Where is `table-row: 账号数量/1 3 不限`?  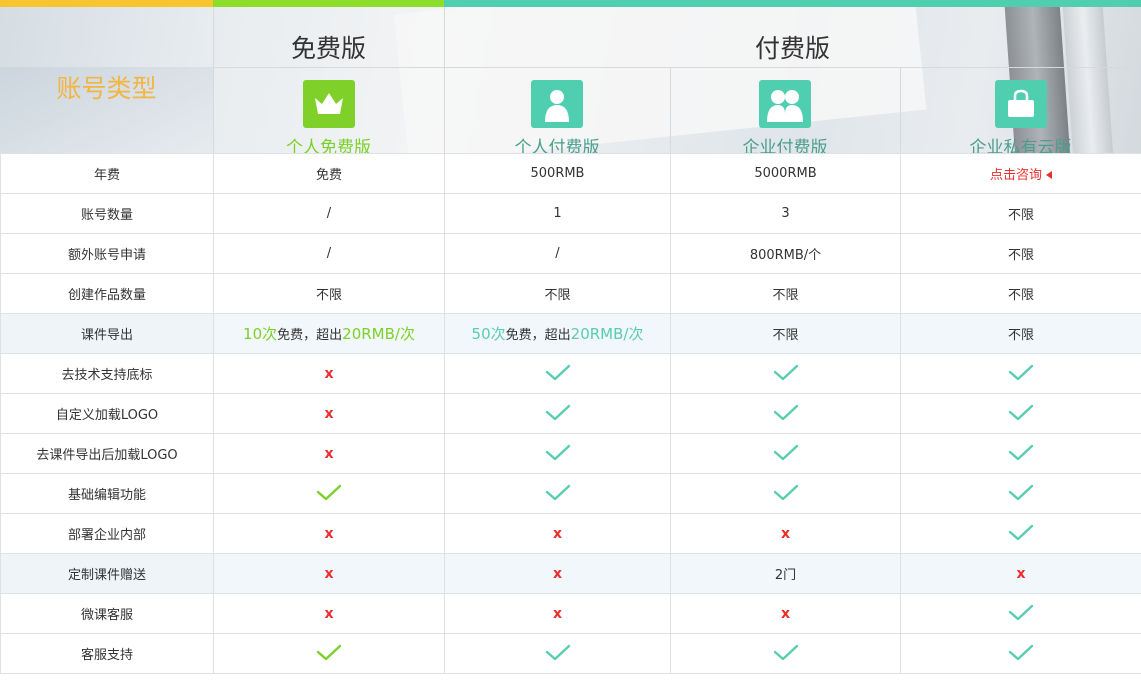 table-row: 账号数量/1 3 不限 is located at coordinates (570, 213).